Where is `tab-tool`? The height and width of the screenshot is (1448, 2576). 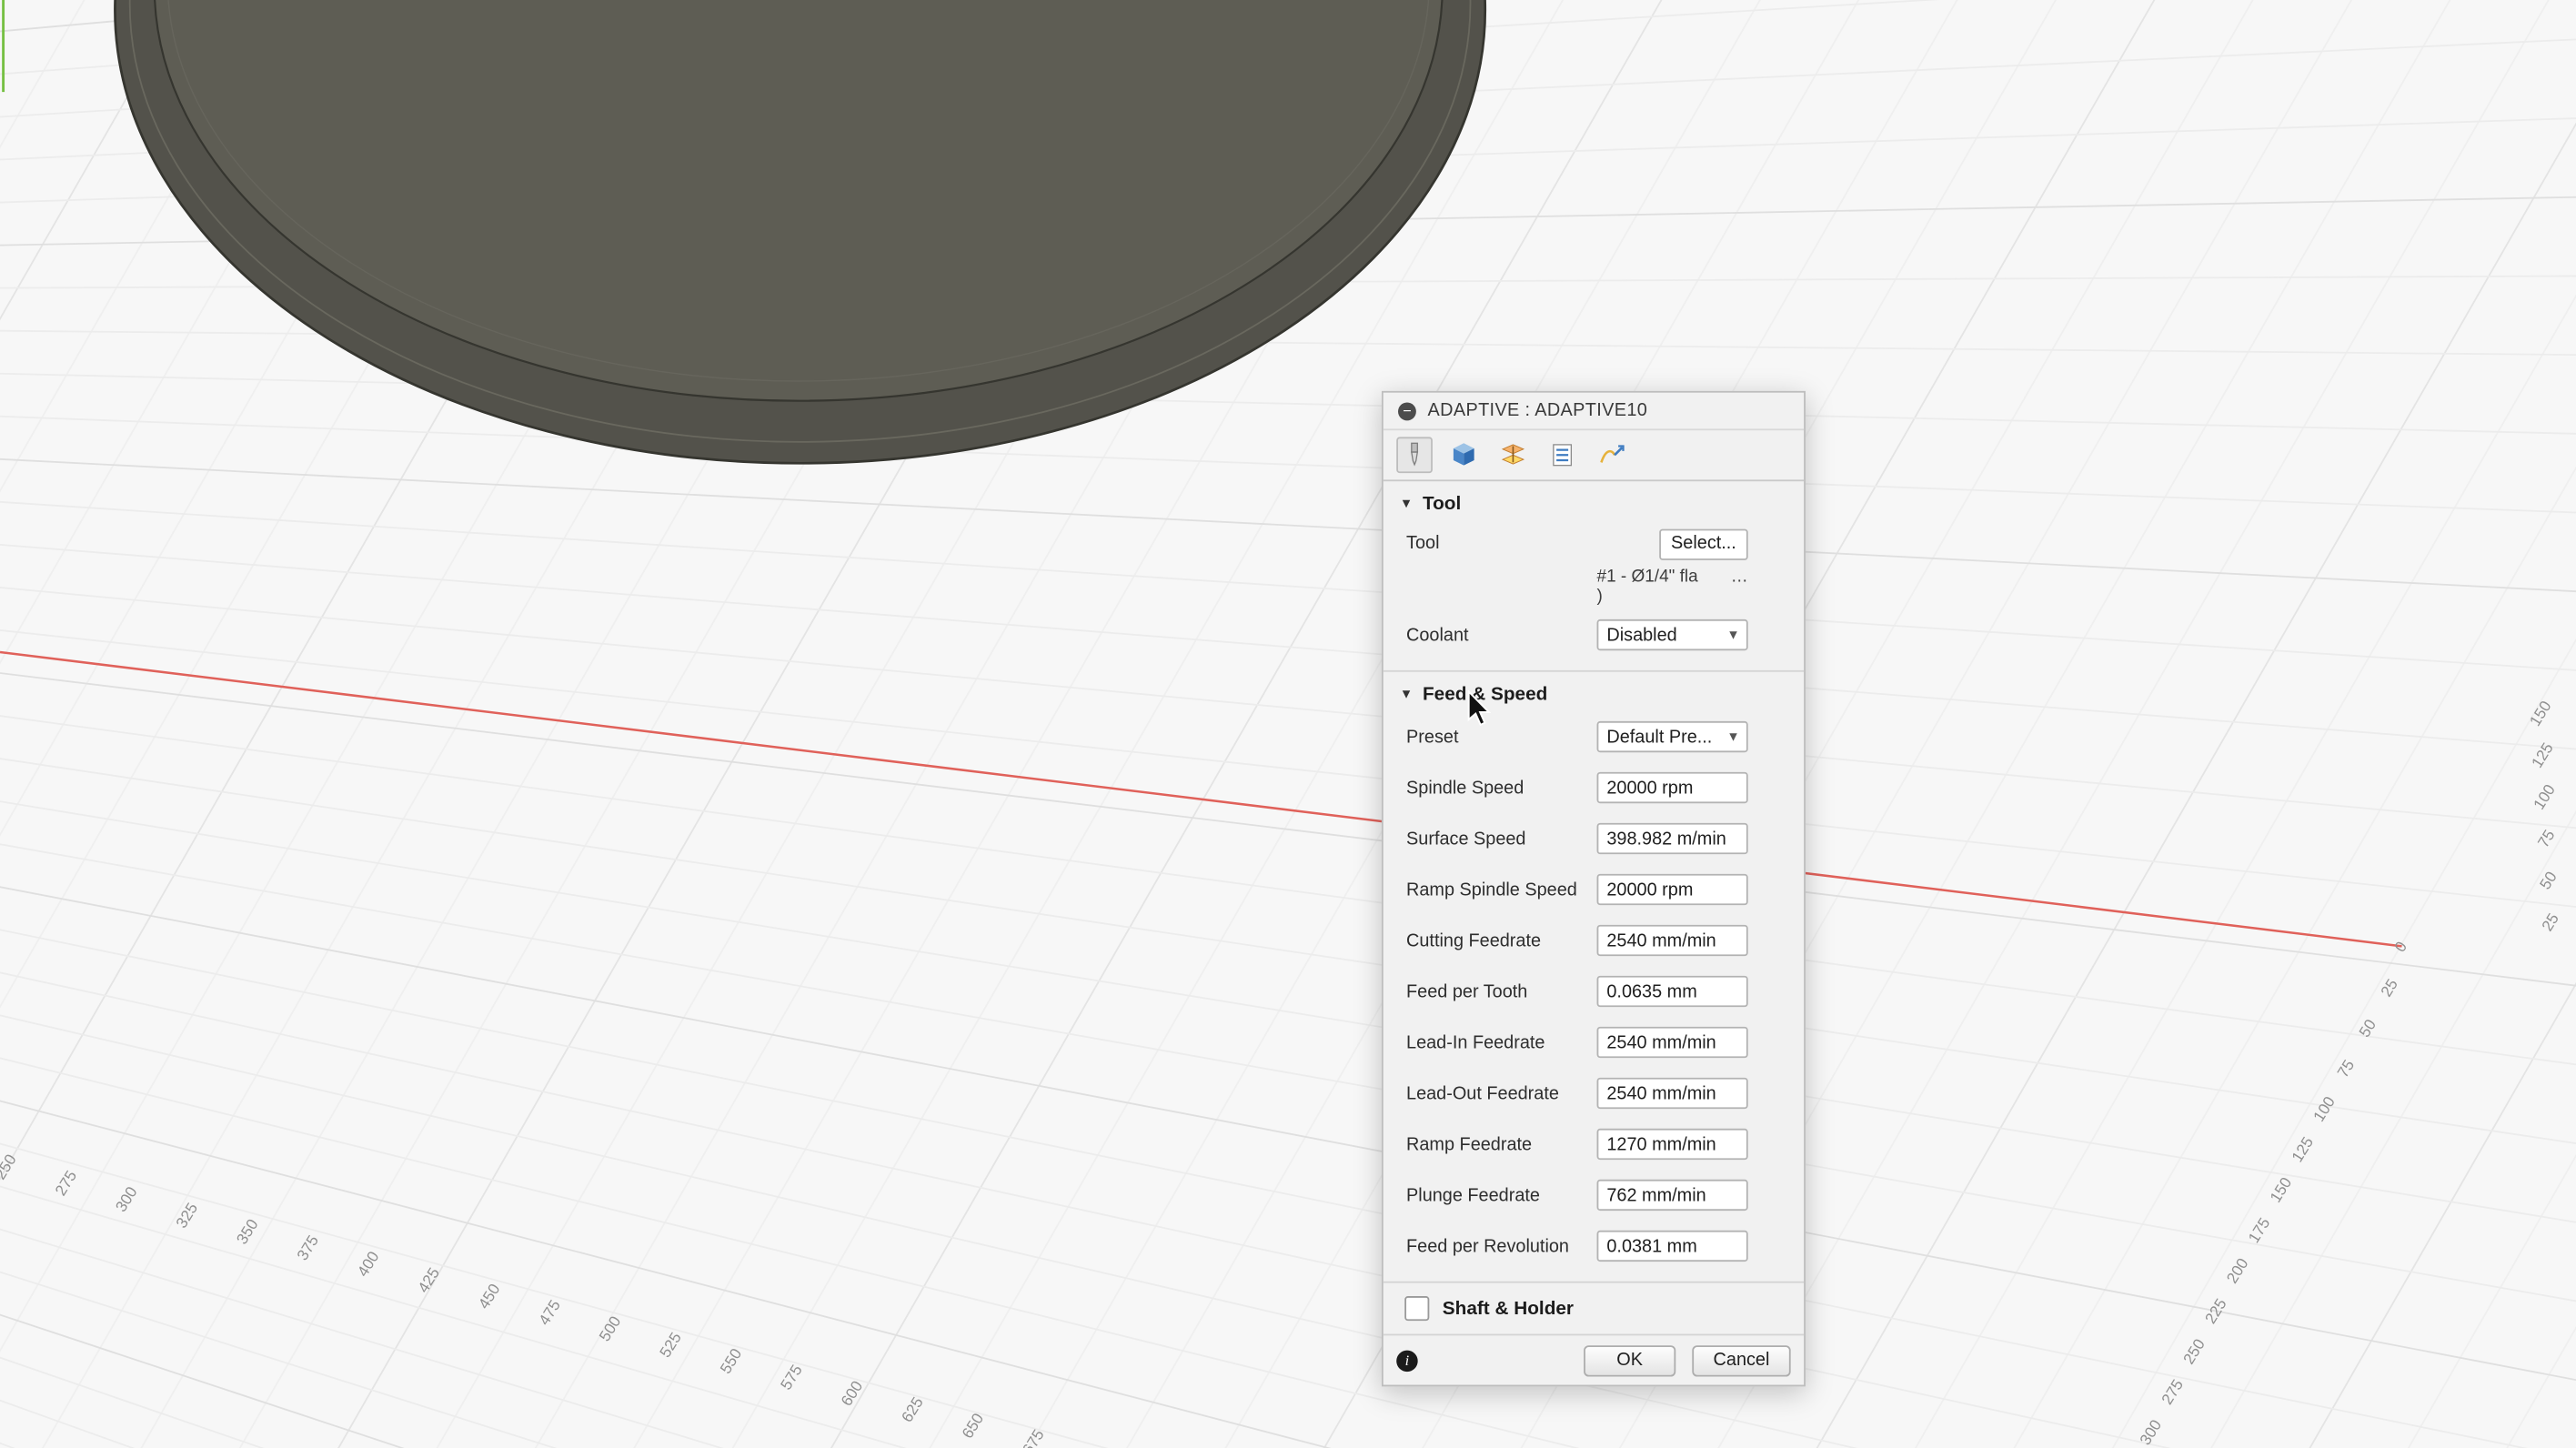 tab-tool is located at coordinates (1414, 455).